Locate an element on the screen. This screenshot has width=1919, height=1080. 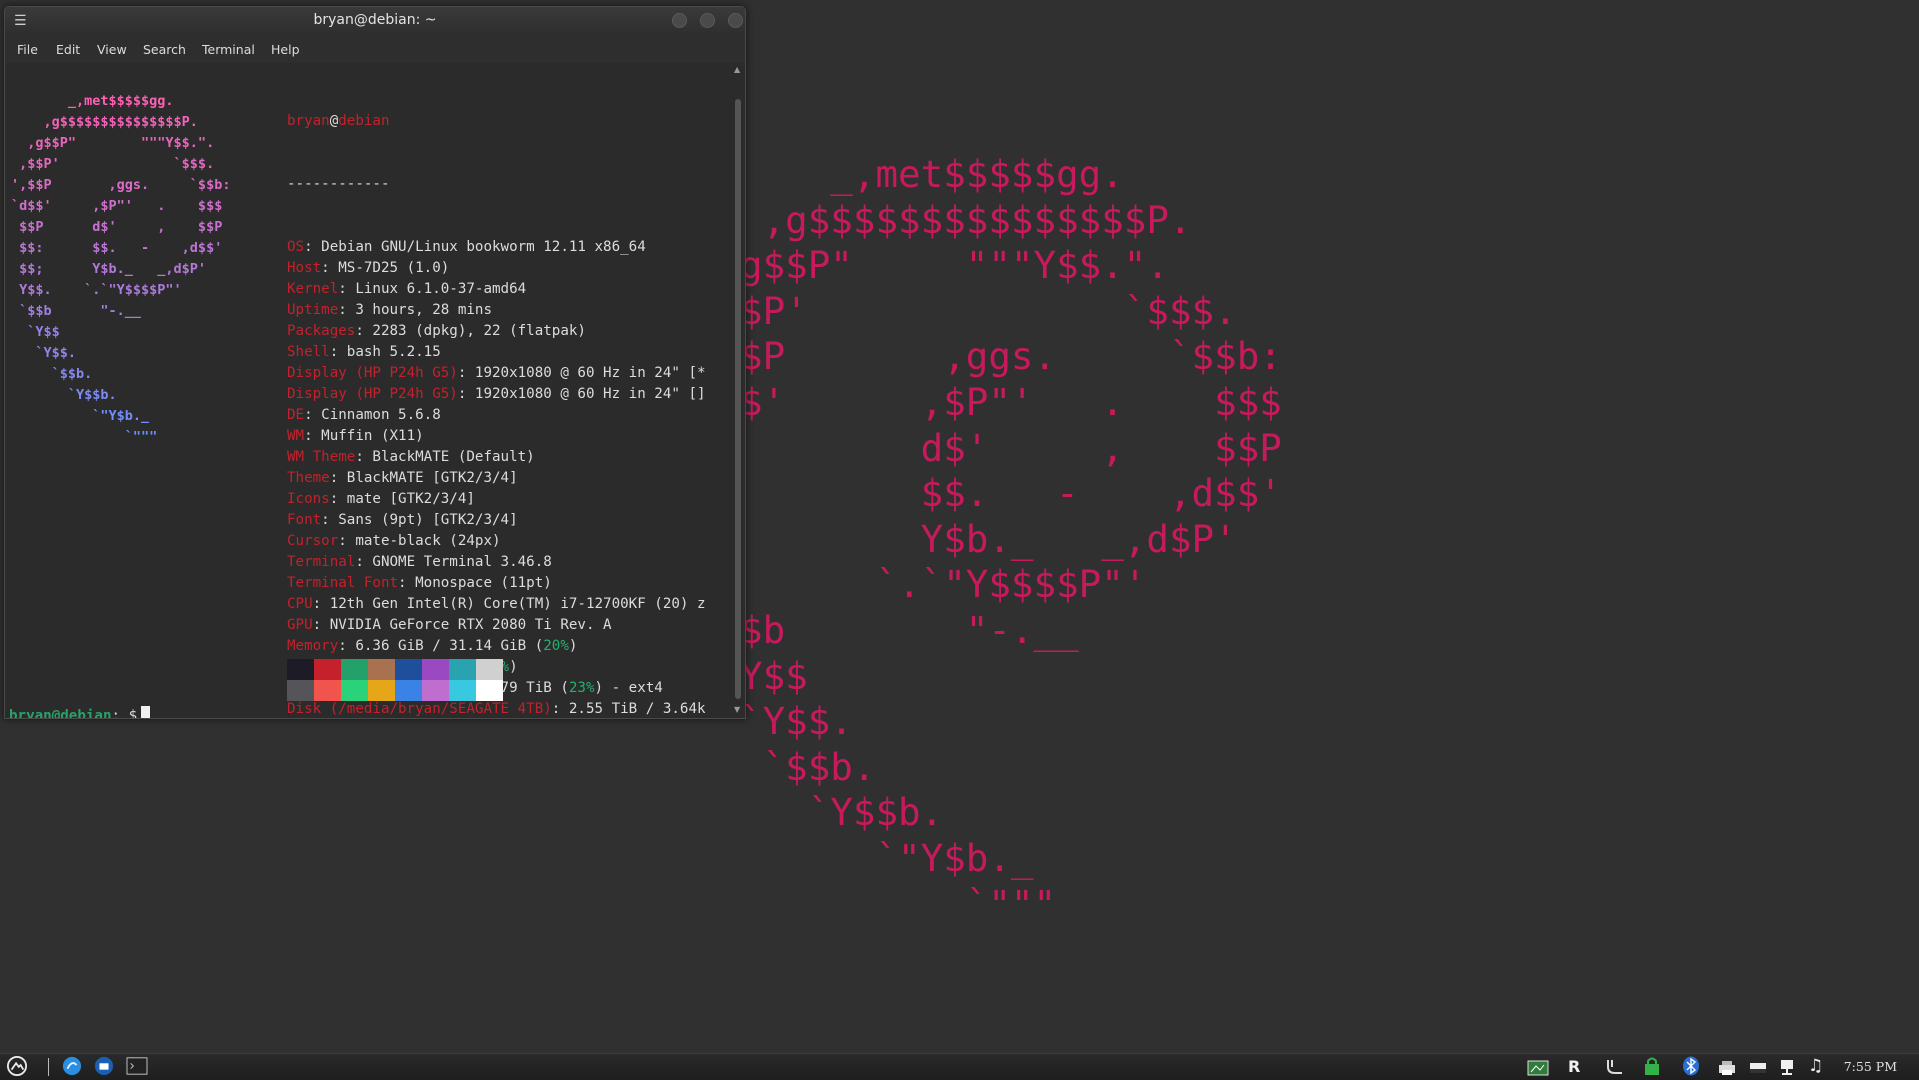
printer-icon is located at coordinates (1727, 1068).